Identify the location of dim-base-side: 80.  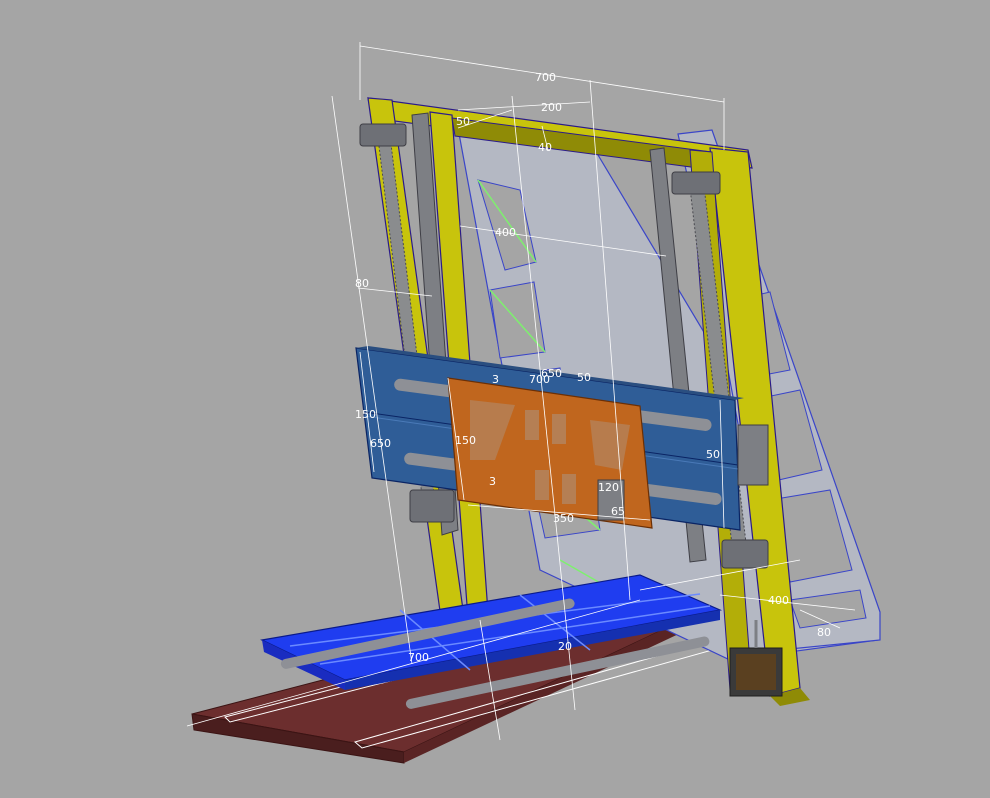
(824, 632).